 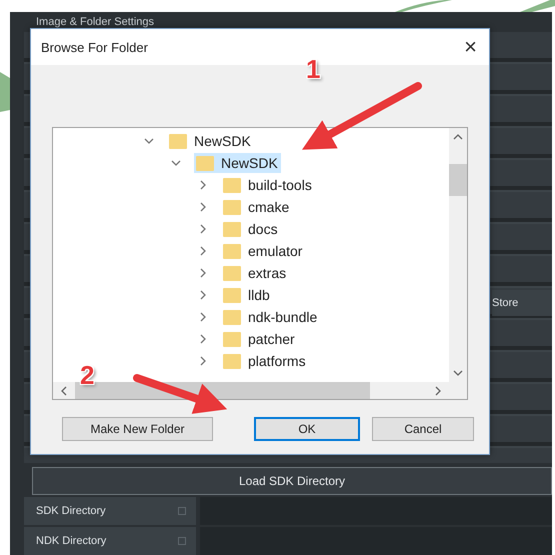 What do you see at coordinates (64, 391) in the screenshot?
I see `scroll-left-icon` at bounding box center [64, 391].